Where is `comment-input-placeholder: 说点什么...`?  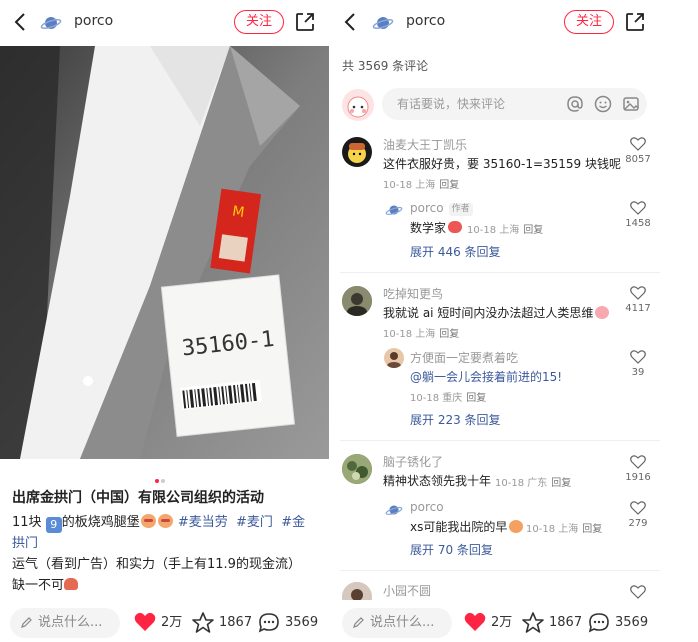
comment-input-placeholder: 说点什么... is located at coordinates (70, 622).